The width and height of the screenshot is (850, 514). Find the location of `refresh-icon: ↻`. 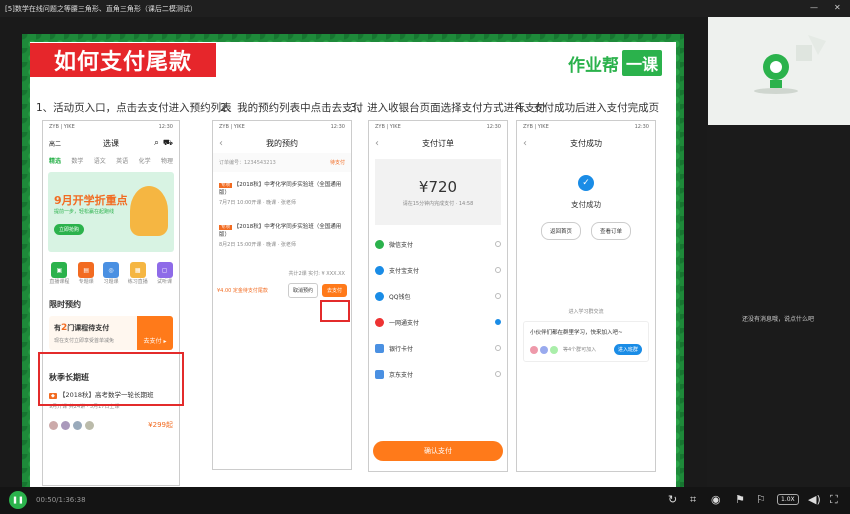

refresh-icon: ↻ is located at coordinates (672, 499).